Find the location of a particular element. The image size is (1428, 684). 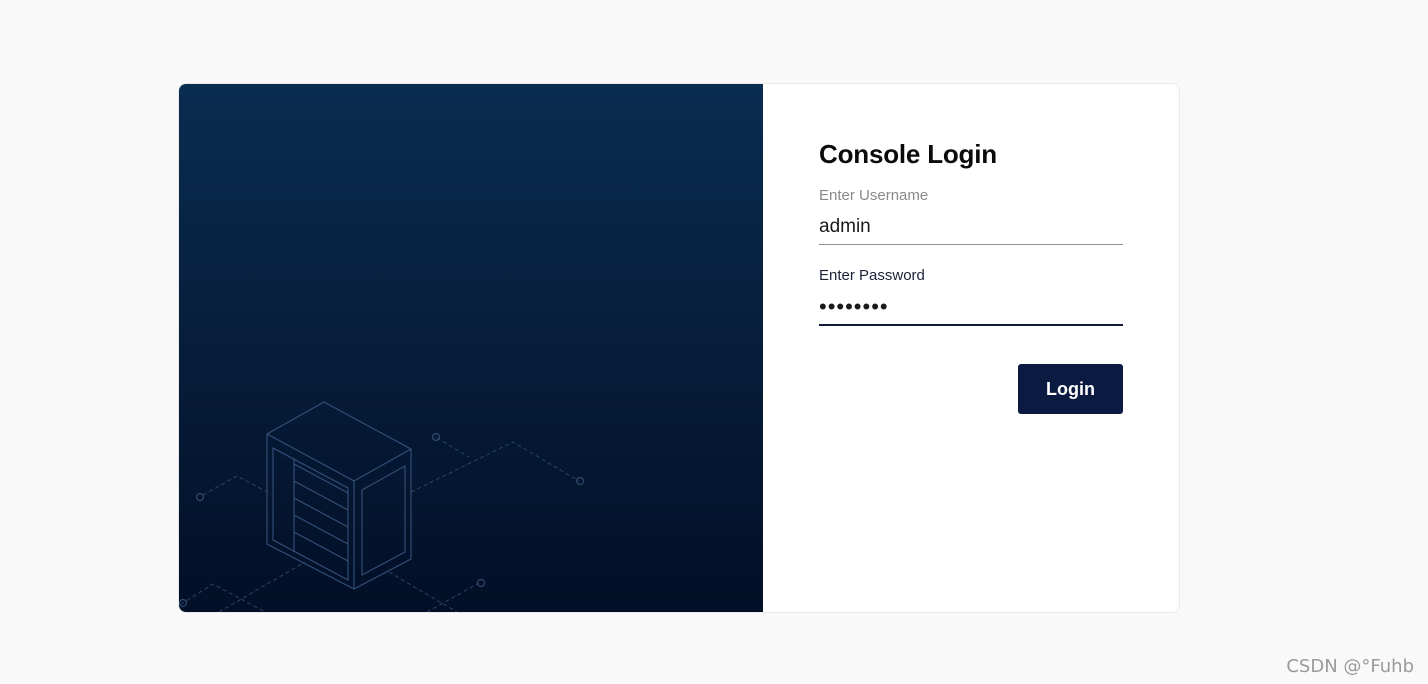

password-label: Enter Password is located at coordinates (872, 275).